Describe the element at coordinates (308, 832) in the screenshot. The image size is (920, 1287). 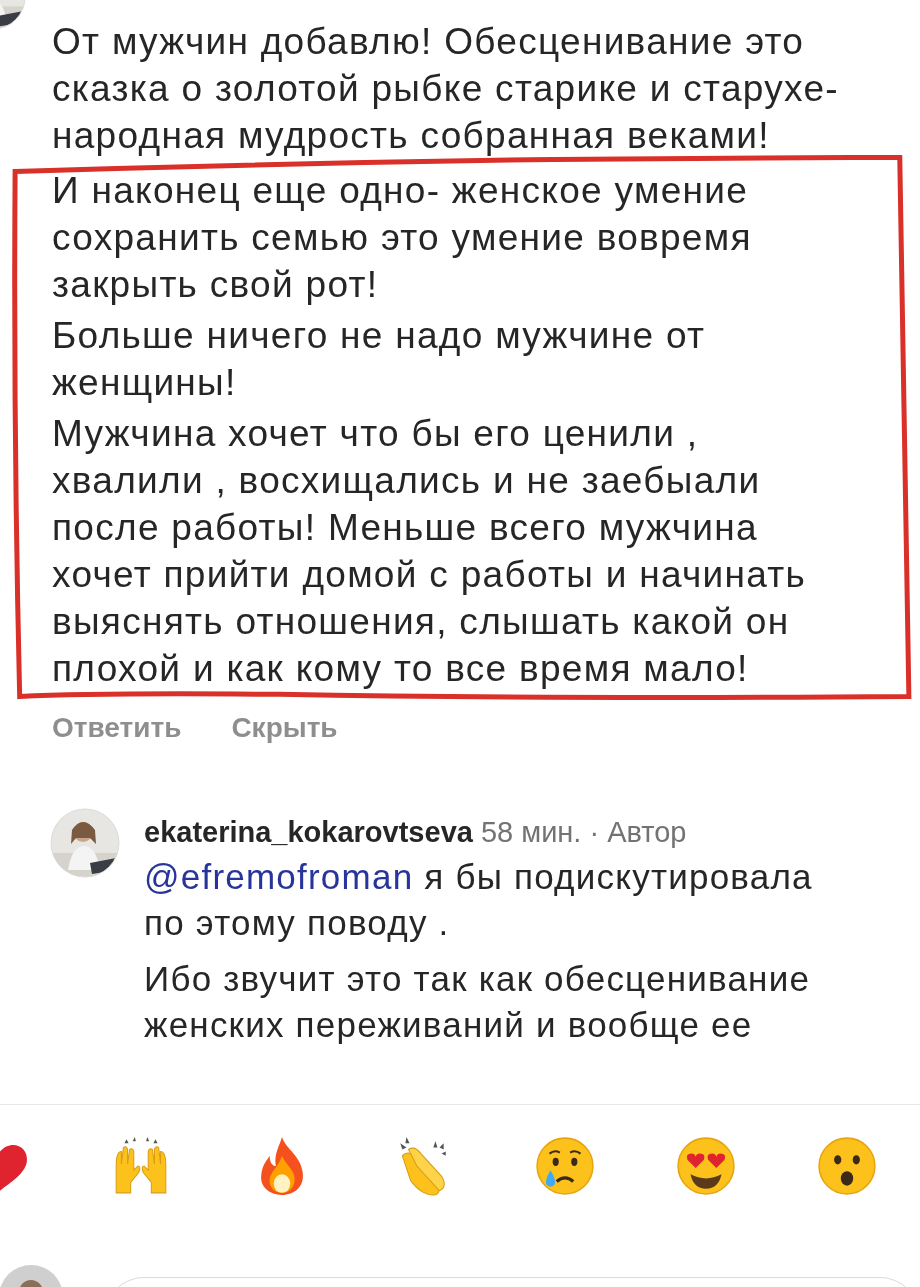
I see `username: ekaterina_kokarovtseva` at that location.